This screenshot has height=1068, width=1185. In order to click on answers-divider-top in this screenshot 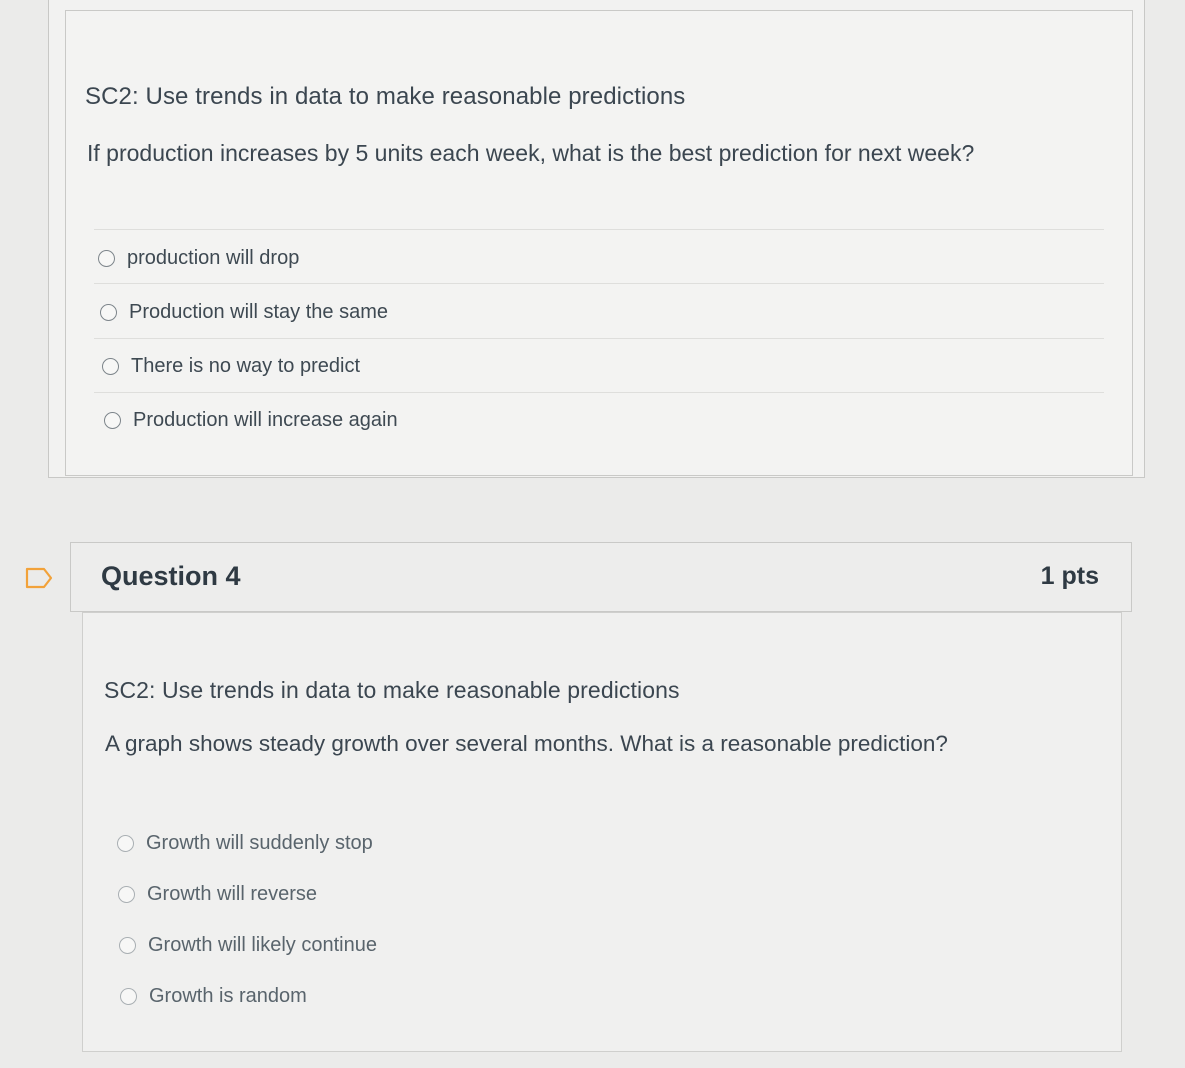, I will do `click(599, 229)`.